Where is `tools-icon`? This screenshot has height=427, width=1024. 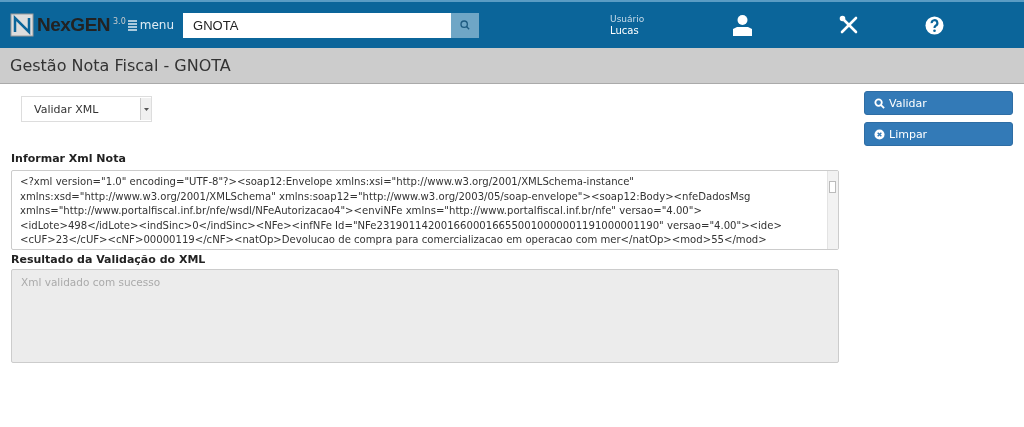
tools-icon is located at coordinates (849, 25).